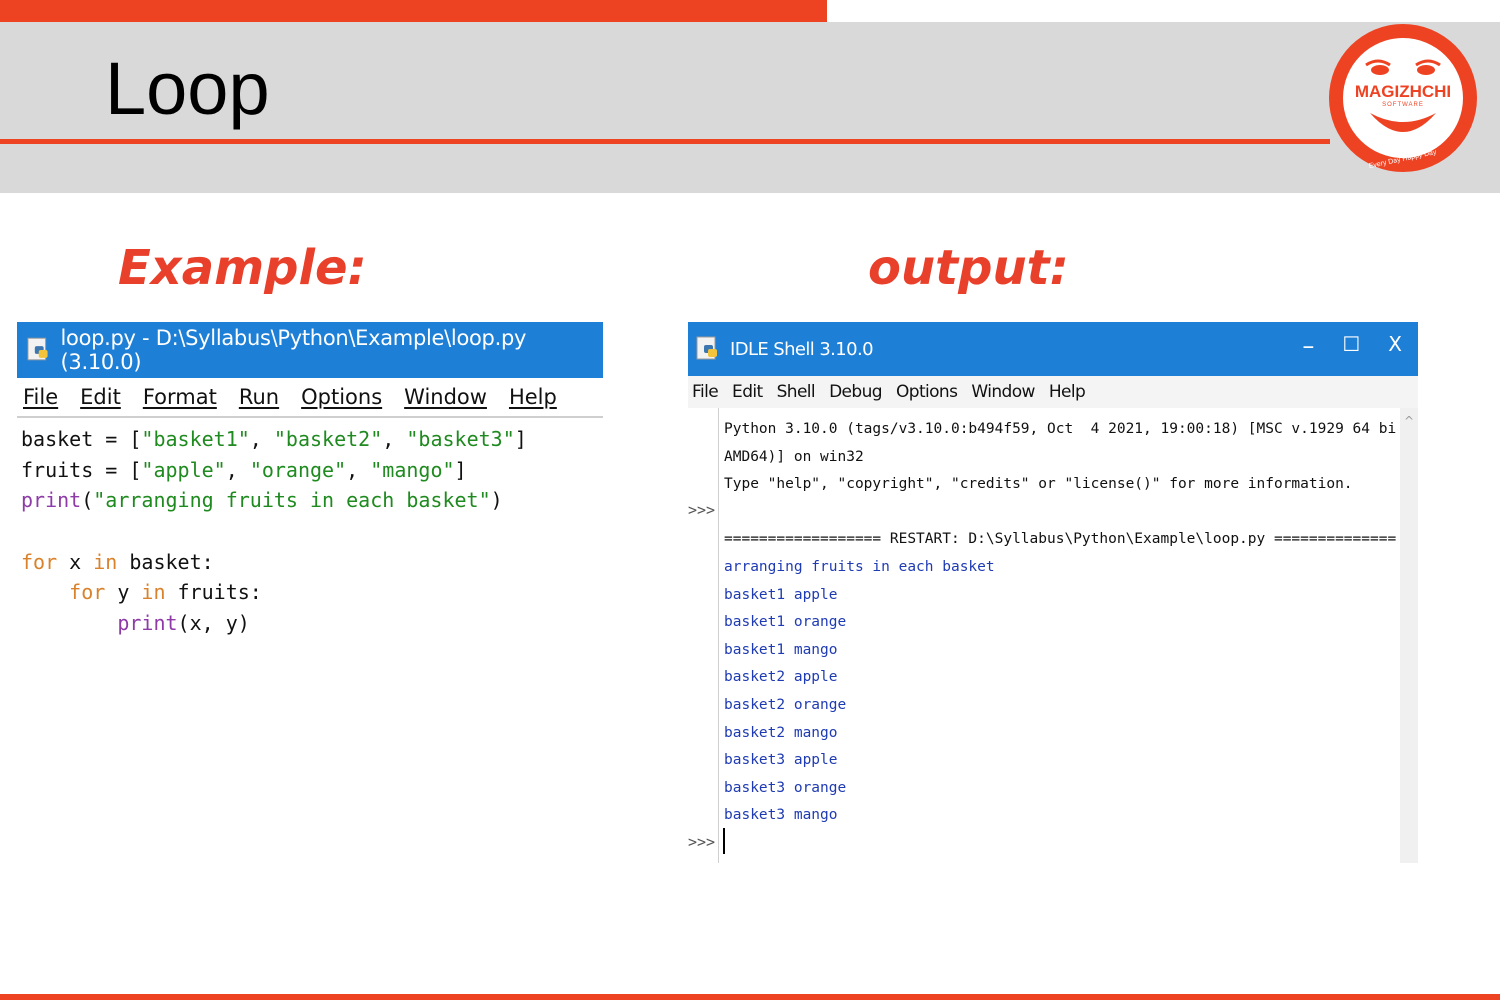 Image resolution: width=1500 pixels, height=1000 pixels. What do you see at coordinates (968, 268) in the screenshot?
I see `output-label: output:` at bounding box center [968, 268].